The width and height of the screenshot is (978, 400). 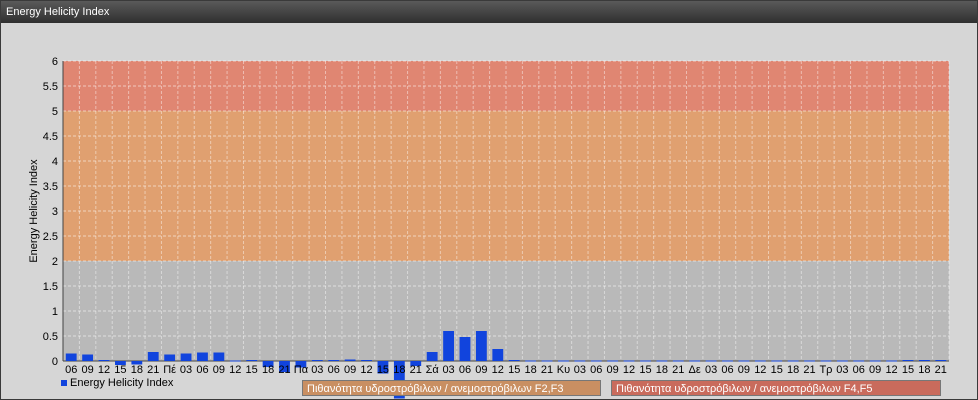 I want to click on y-tick-label: 5, so click(x=55, y=112).